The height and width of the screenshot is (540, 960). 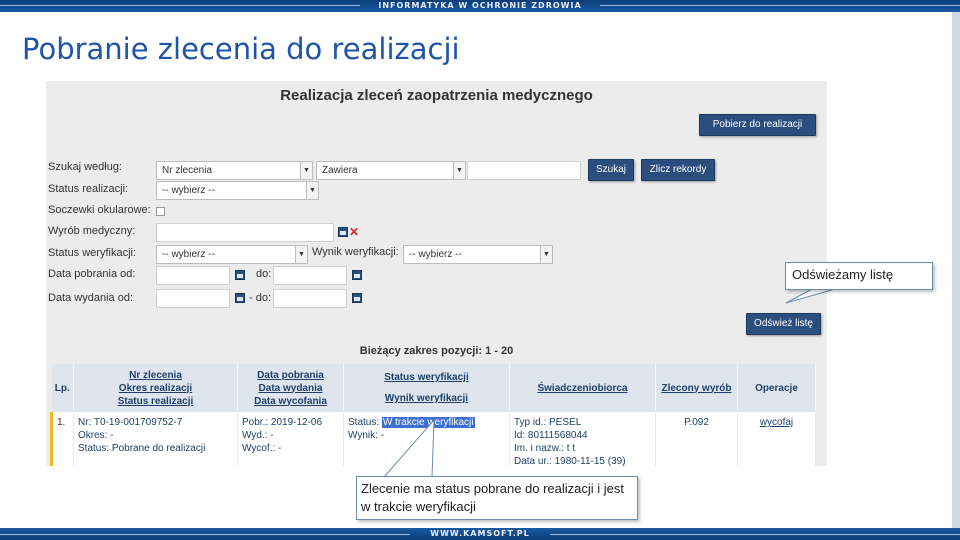 What do you see at coordinates (810, 296) in the screenshot?
I see `refresh-callout-pointer` at bounding box center [810, 296].